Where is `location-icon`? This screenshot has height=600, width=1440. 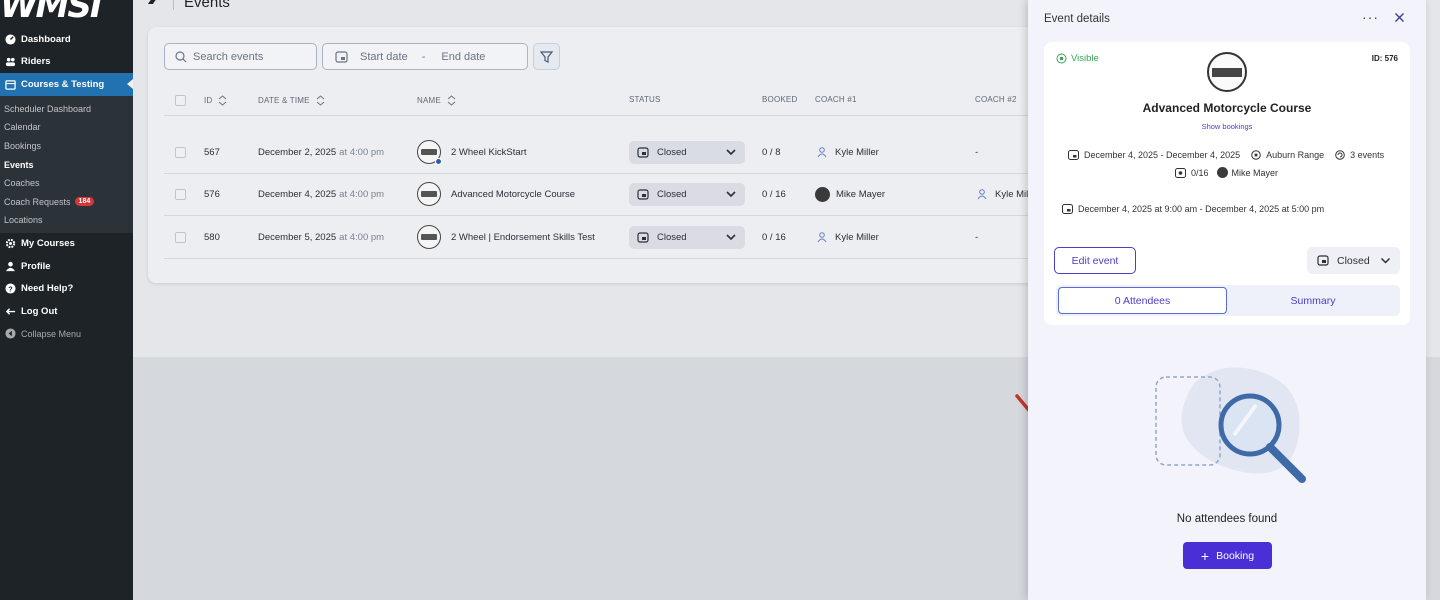
location-icon is located at coordinates (1255, 154).